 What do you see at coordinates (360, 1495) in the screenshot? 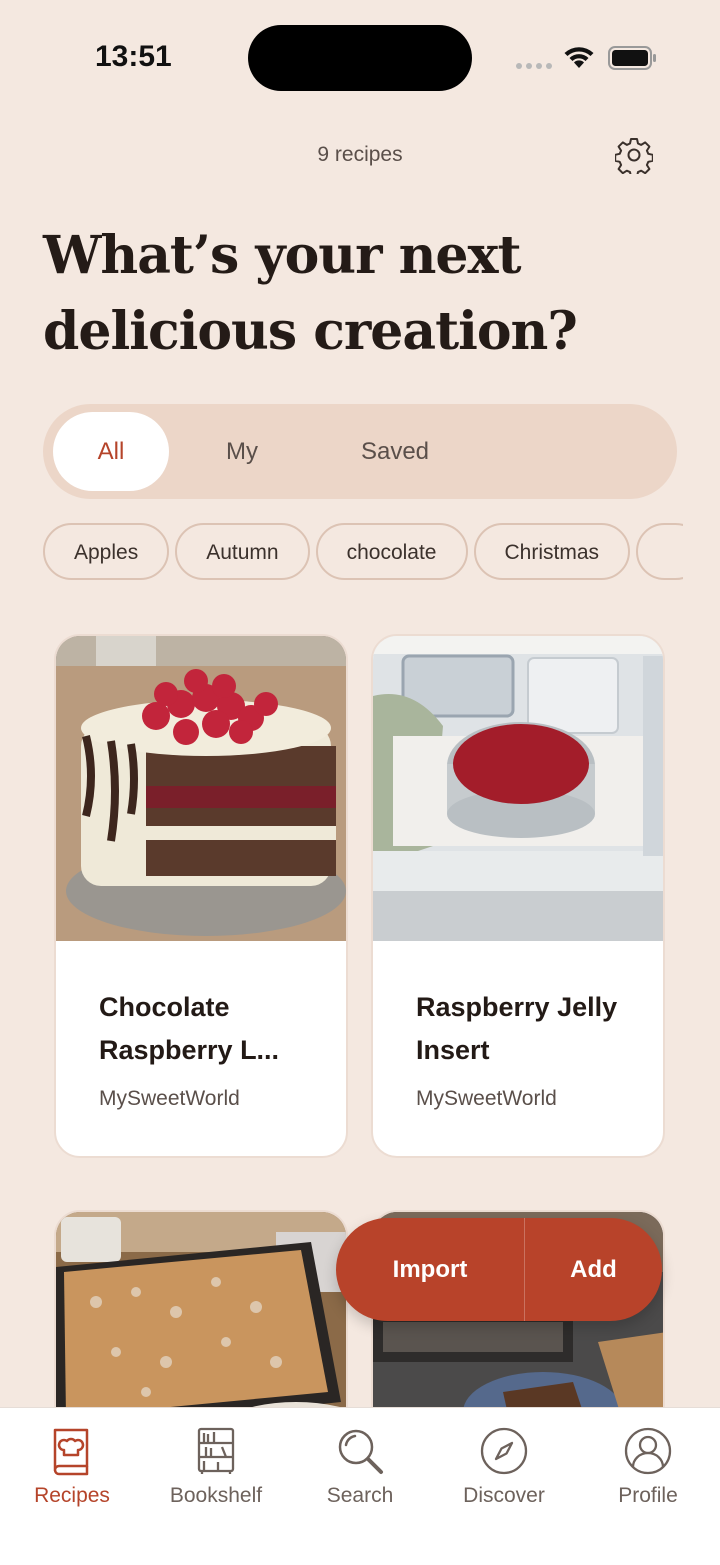
I see `tab-label: Search` at bounding box center [360, 1495].